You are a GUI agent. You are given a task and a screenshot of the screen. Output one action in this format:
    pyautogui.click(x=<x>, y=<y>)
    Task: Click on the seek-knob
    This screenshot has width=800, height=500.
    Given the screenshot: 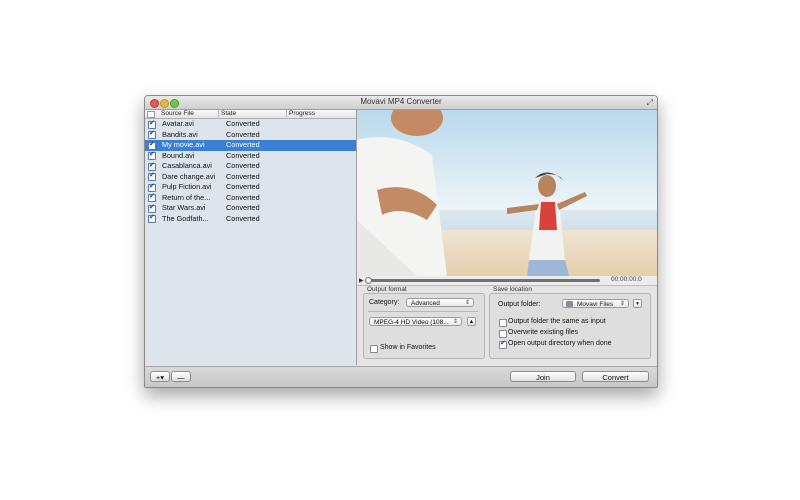 What is the action you would take?
    pyautogui.click(x=368, y=280)
    